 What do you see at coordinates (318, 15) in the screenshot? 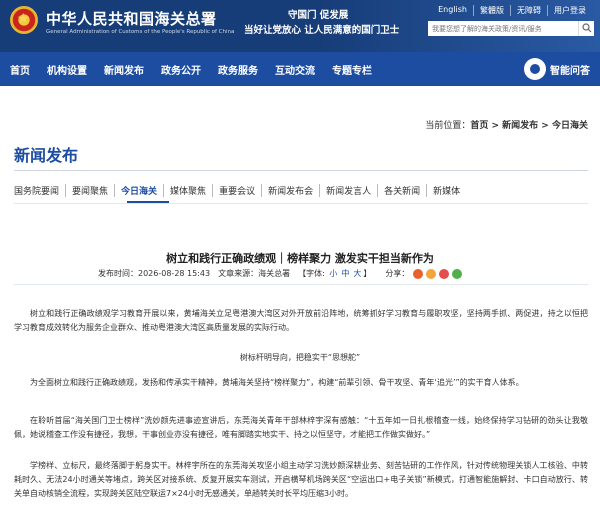
I see `slogan-line-1: 守国门 促发展` at bounding box center [318, 15].